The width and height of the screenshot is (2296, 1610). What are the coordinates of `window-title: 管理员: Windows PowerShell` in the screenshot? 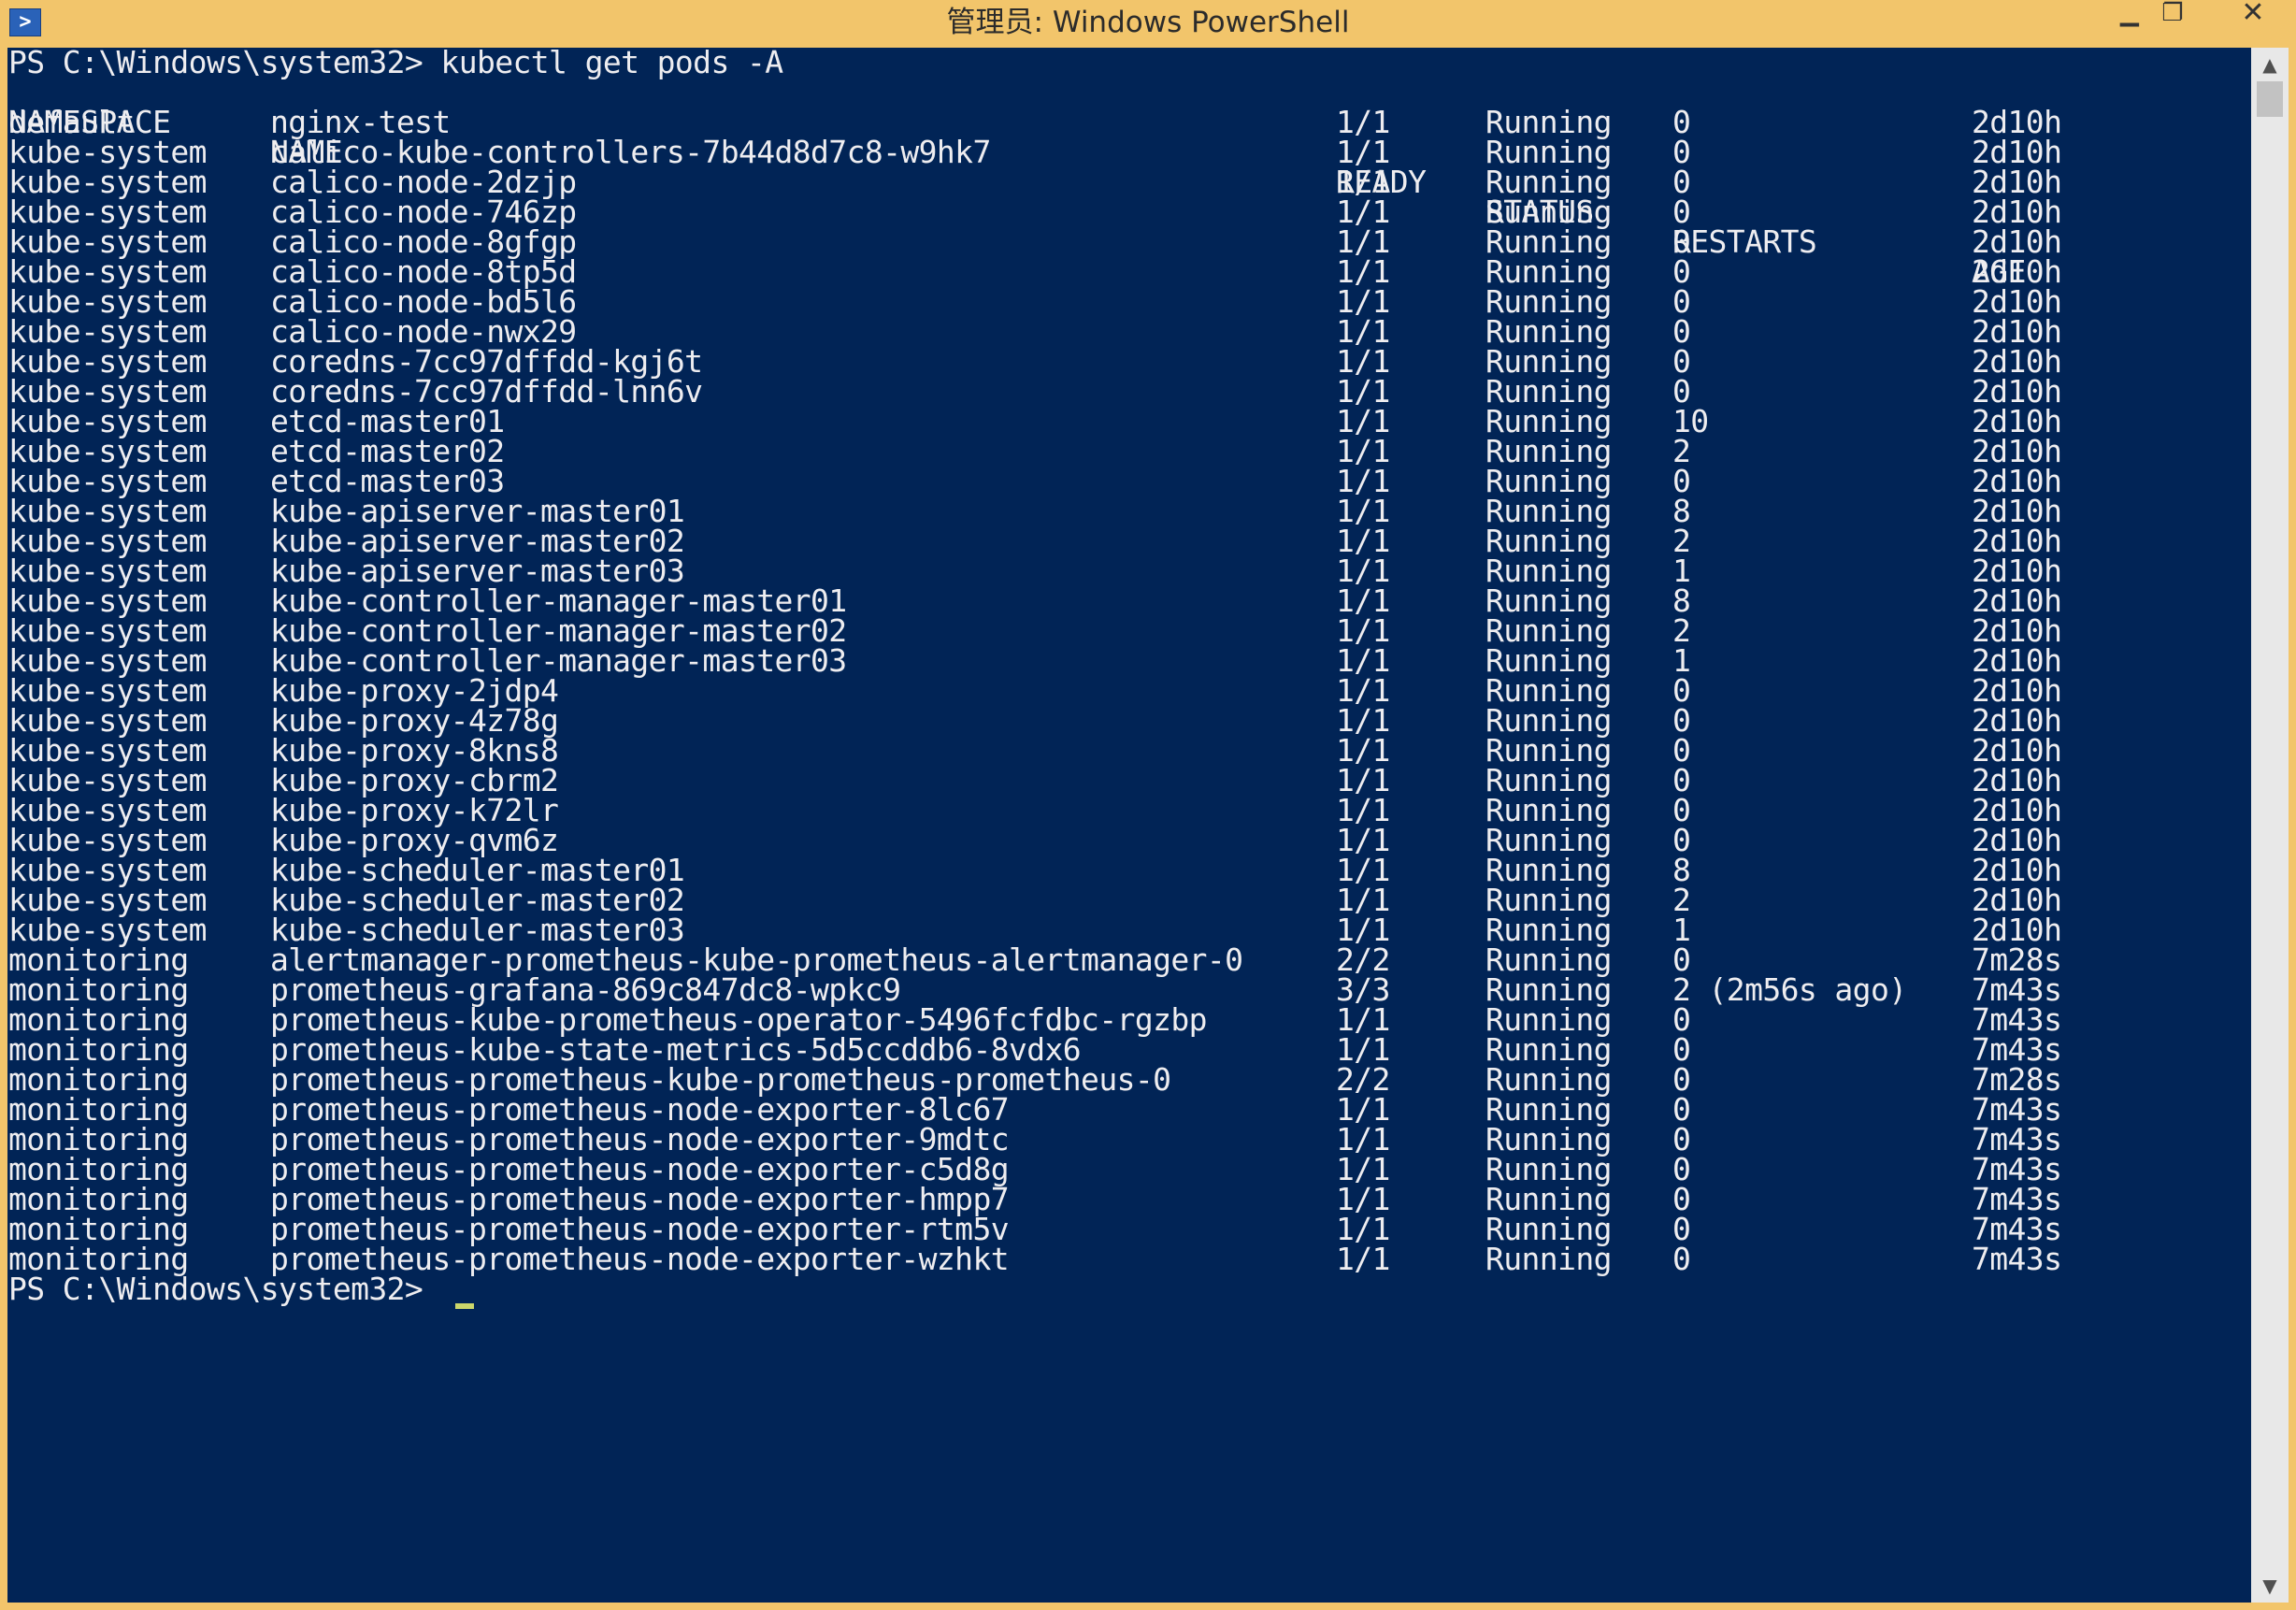 It's located at (1148, 22).